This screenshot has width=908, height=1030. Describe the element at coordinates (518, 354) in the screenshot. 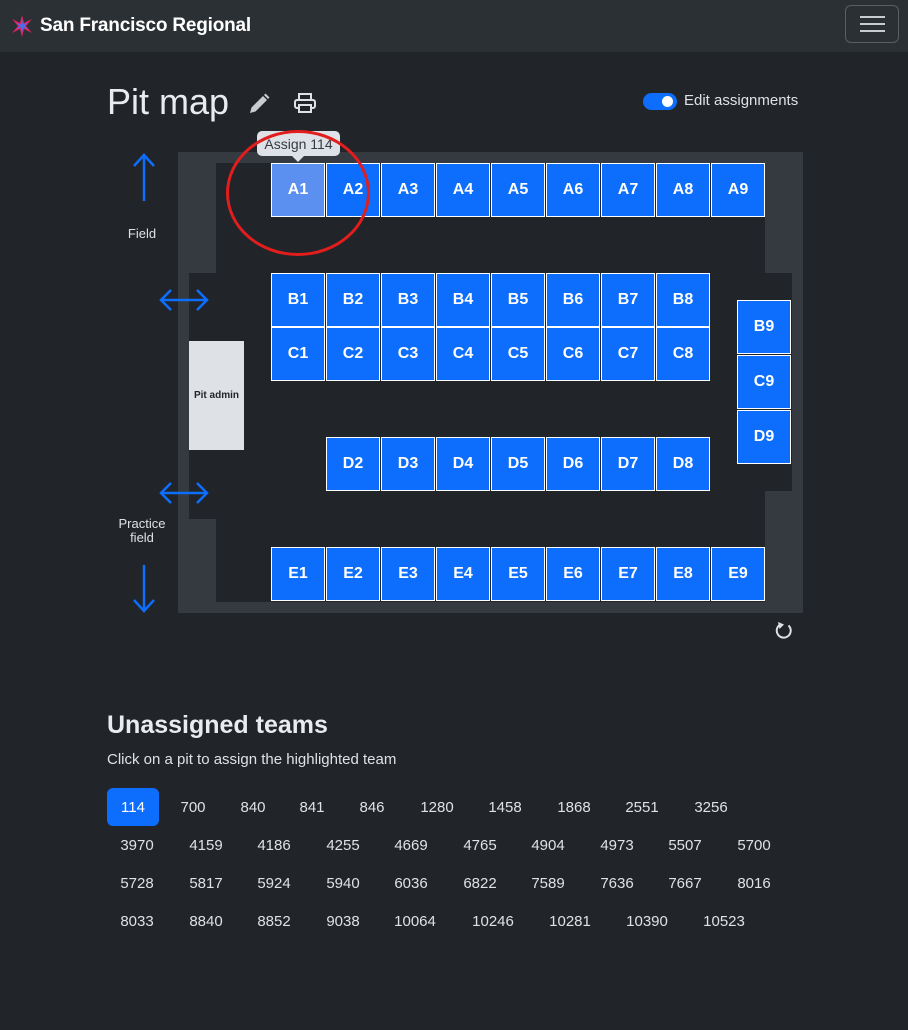

I see `pit-C5: C5` at that location.